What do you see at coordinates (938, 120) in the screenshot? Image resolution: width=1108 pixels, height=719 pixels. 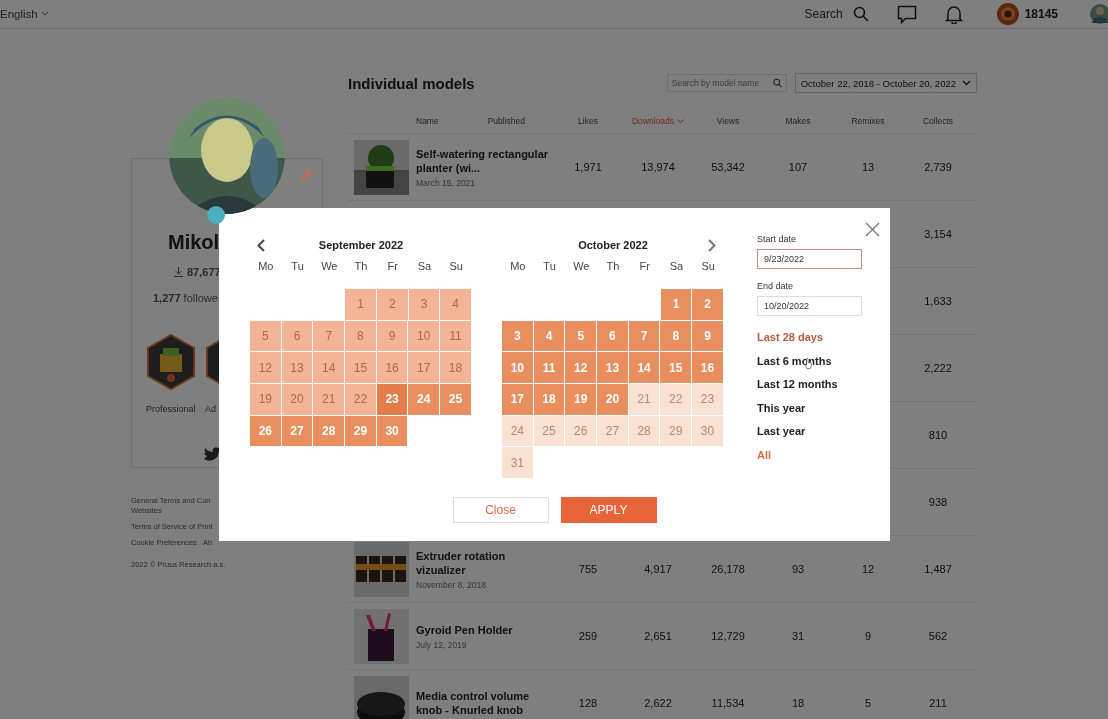 I see `column-header: Collects` at bounding box center [938, 120].